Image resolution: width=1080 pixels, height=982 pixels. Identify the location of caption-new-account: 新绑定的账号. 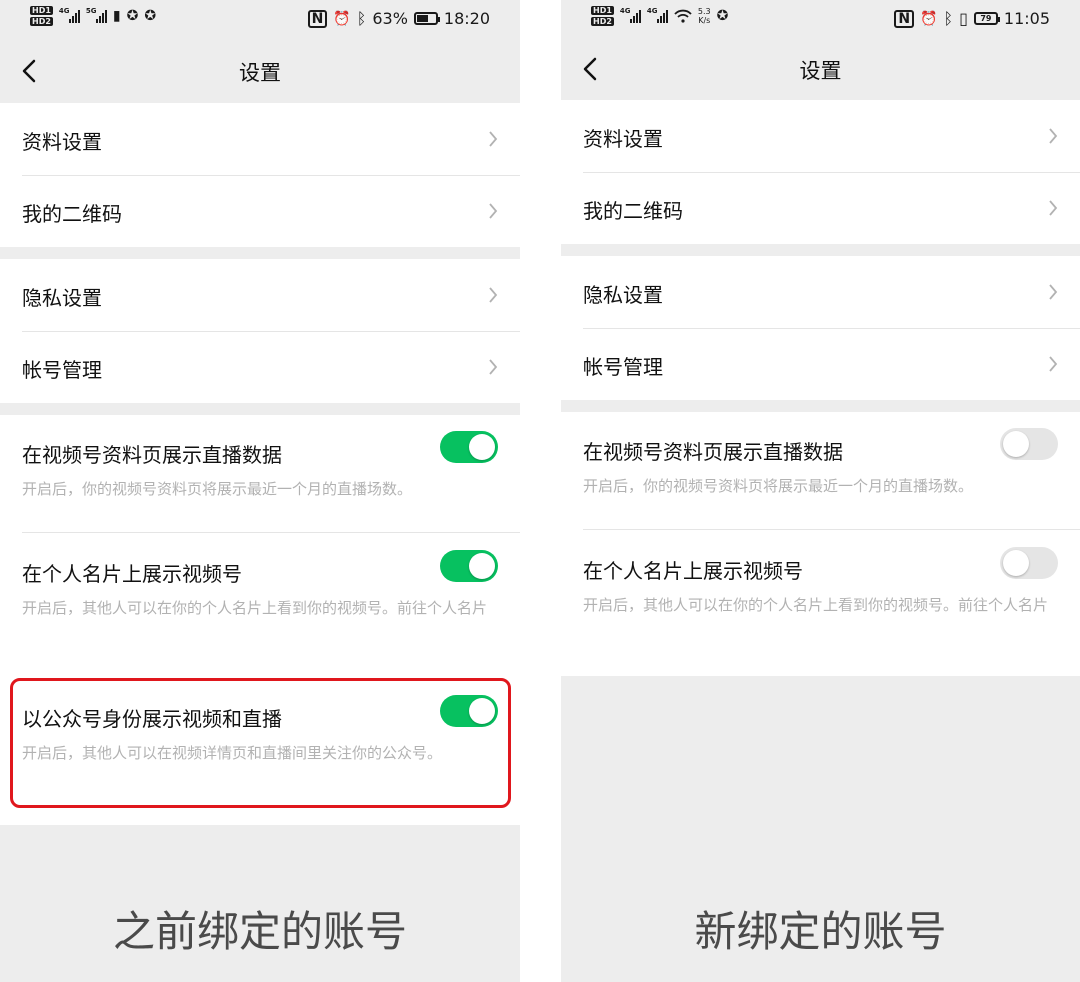
(820, 931).